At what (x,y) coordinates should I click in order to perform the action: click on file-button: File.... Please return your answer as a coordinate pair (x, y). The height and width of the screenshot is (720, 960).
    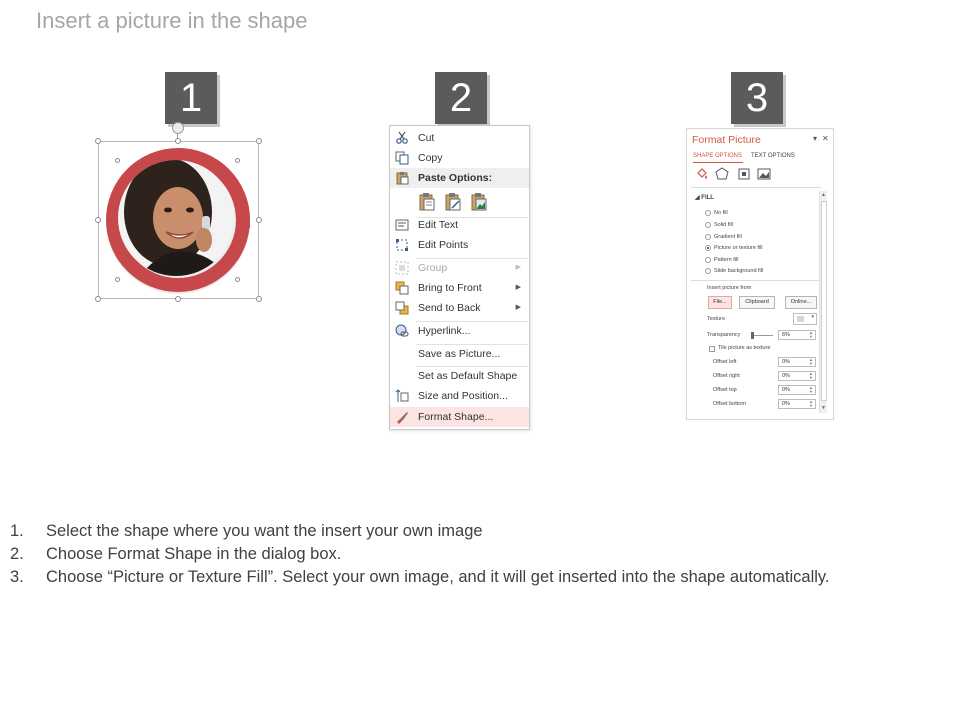
    Looking at the image, I should click on (720, 302).